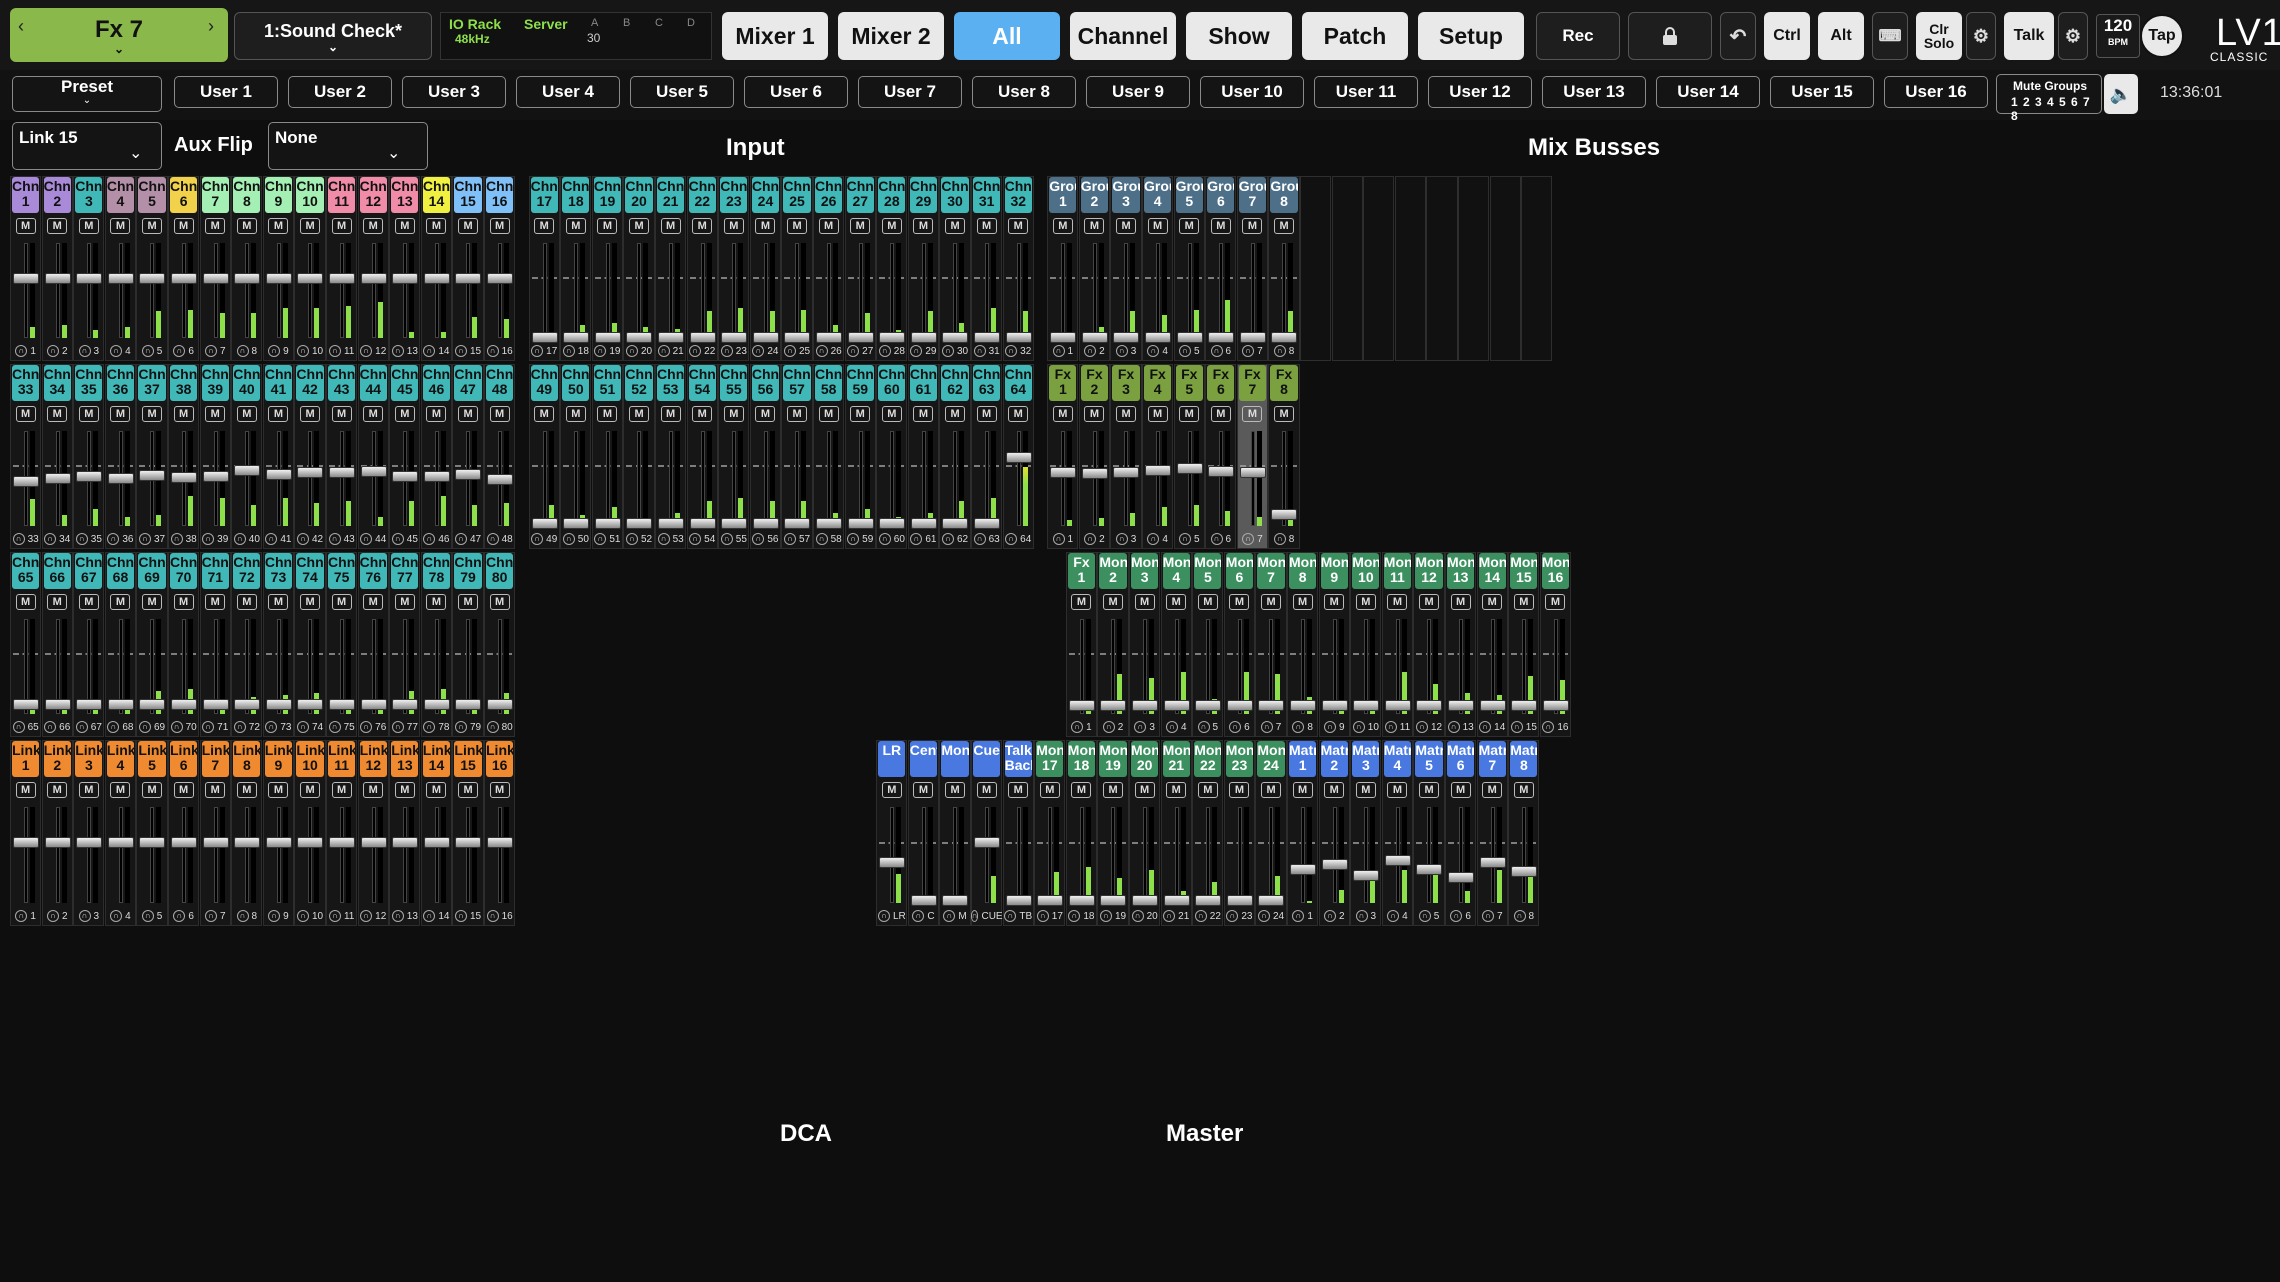 Image resolution: width=2280 pixels, height=1282 pixels. Describe the element at coordinates (25, 727) in the screenshot. I see `strip-footer: ∩ 65` at that location.